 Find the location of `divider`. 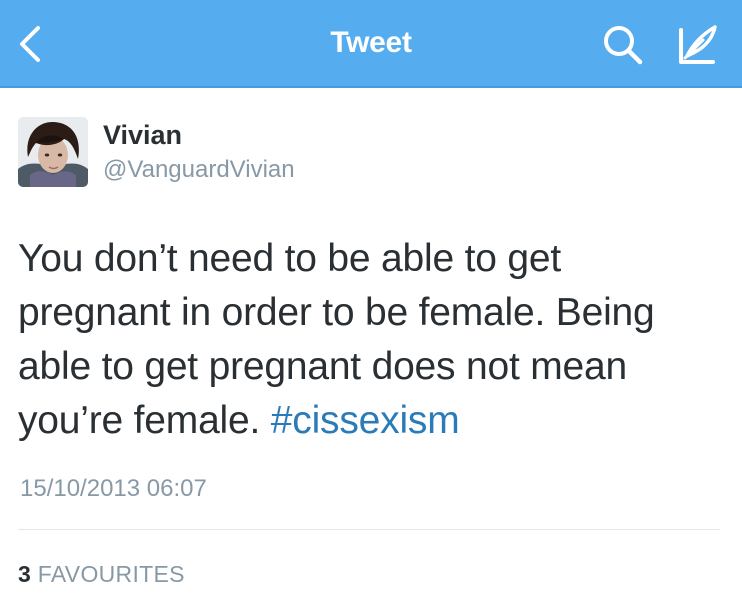

divider is located at coordinates (369, 529).